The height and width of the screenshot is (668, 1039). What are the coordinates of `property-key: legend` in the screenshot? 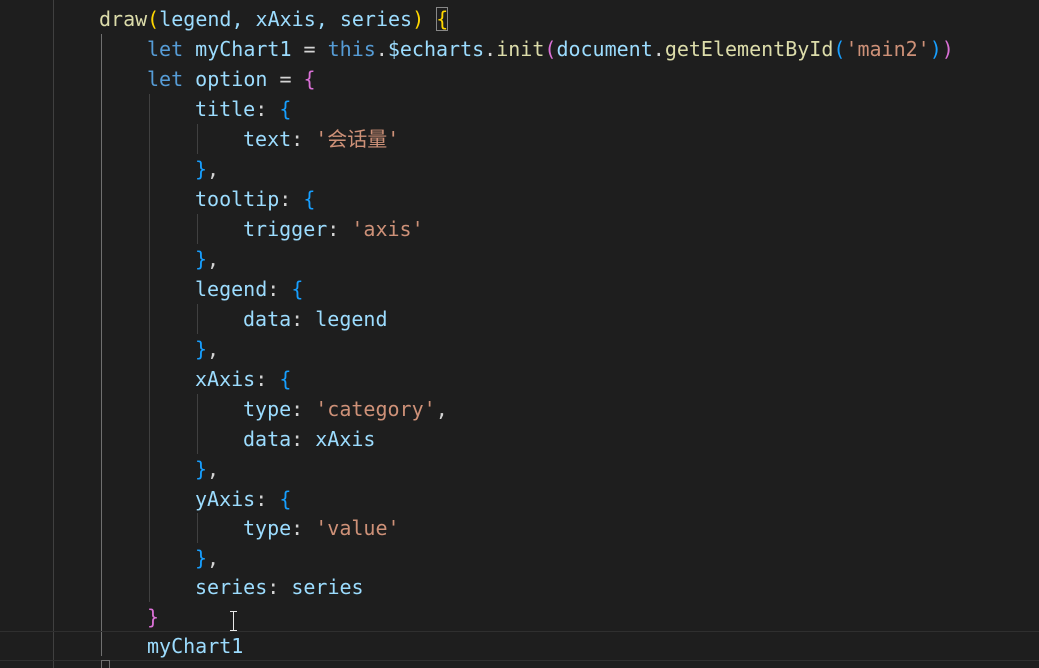 It's located at (231, 289).